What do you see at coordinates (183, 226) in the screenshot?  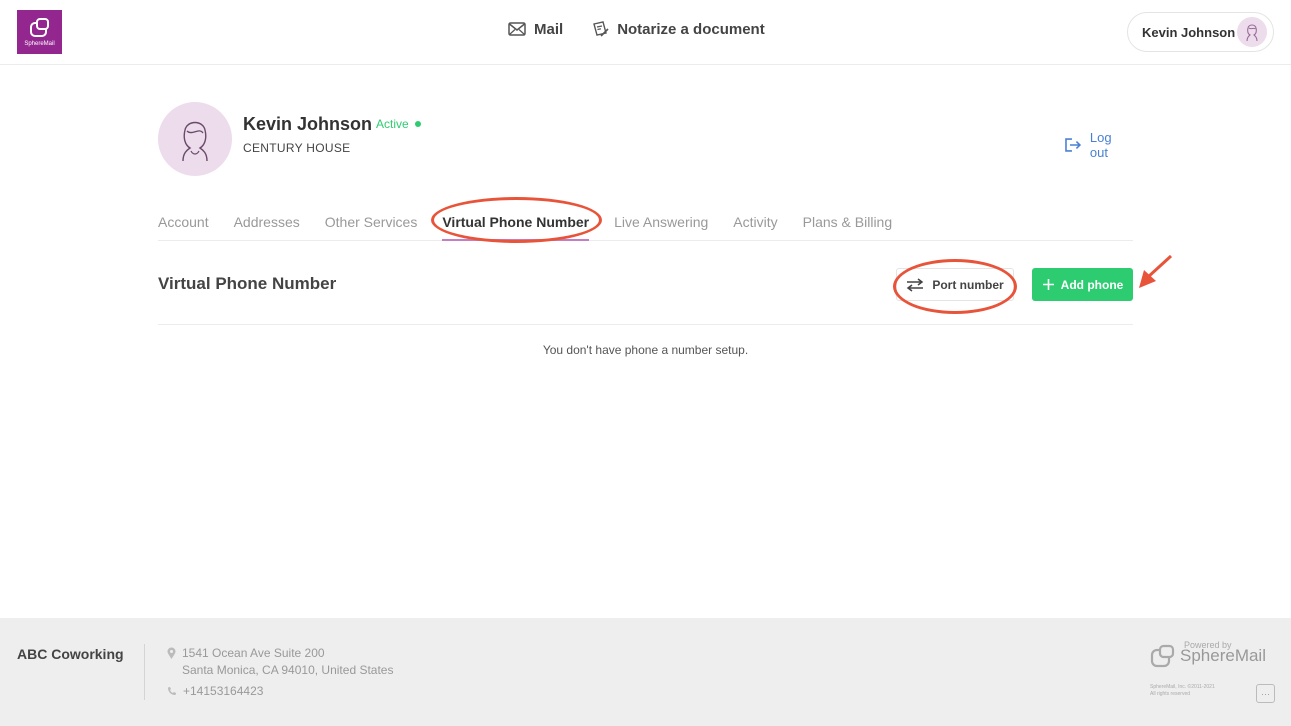 I see `tab-account: Account` at bounding box center [183, 226].